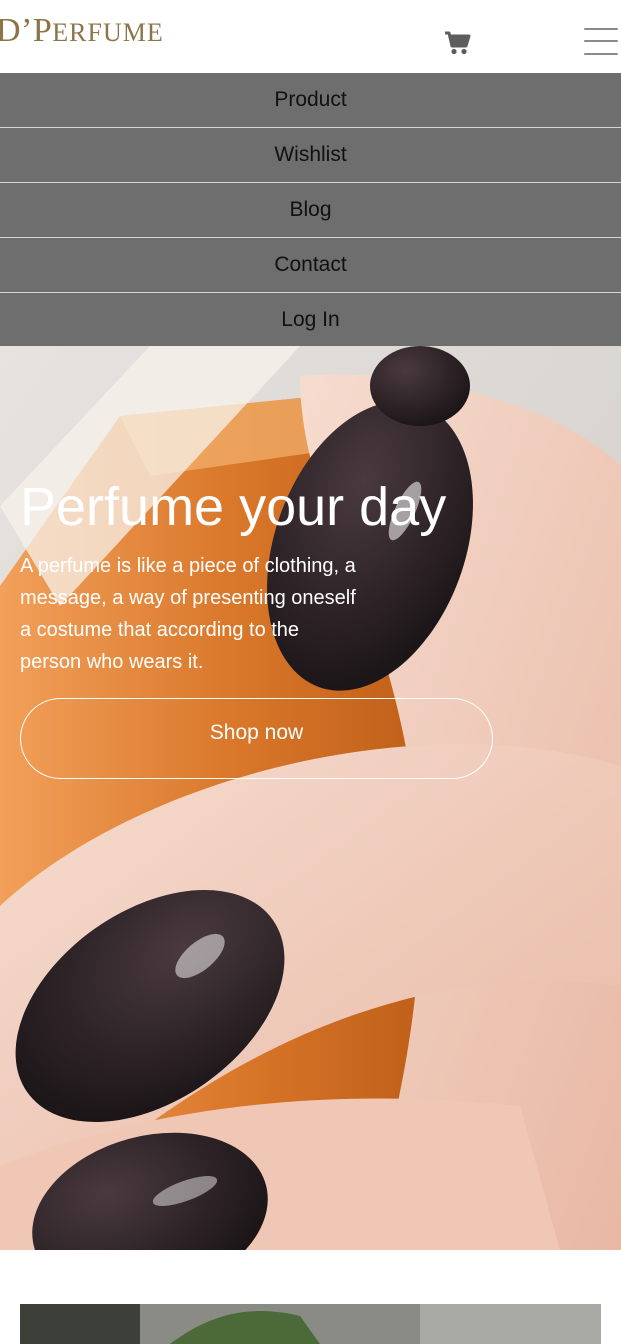 The image size is (621, 1344). What do you see at coordinates (310, 36) in the screenshot?
I see `site-header: D’PERFUME` at bounding box center [310, 36].